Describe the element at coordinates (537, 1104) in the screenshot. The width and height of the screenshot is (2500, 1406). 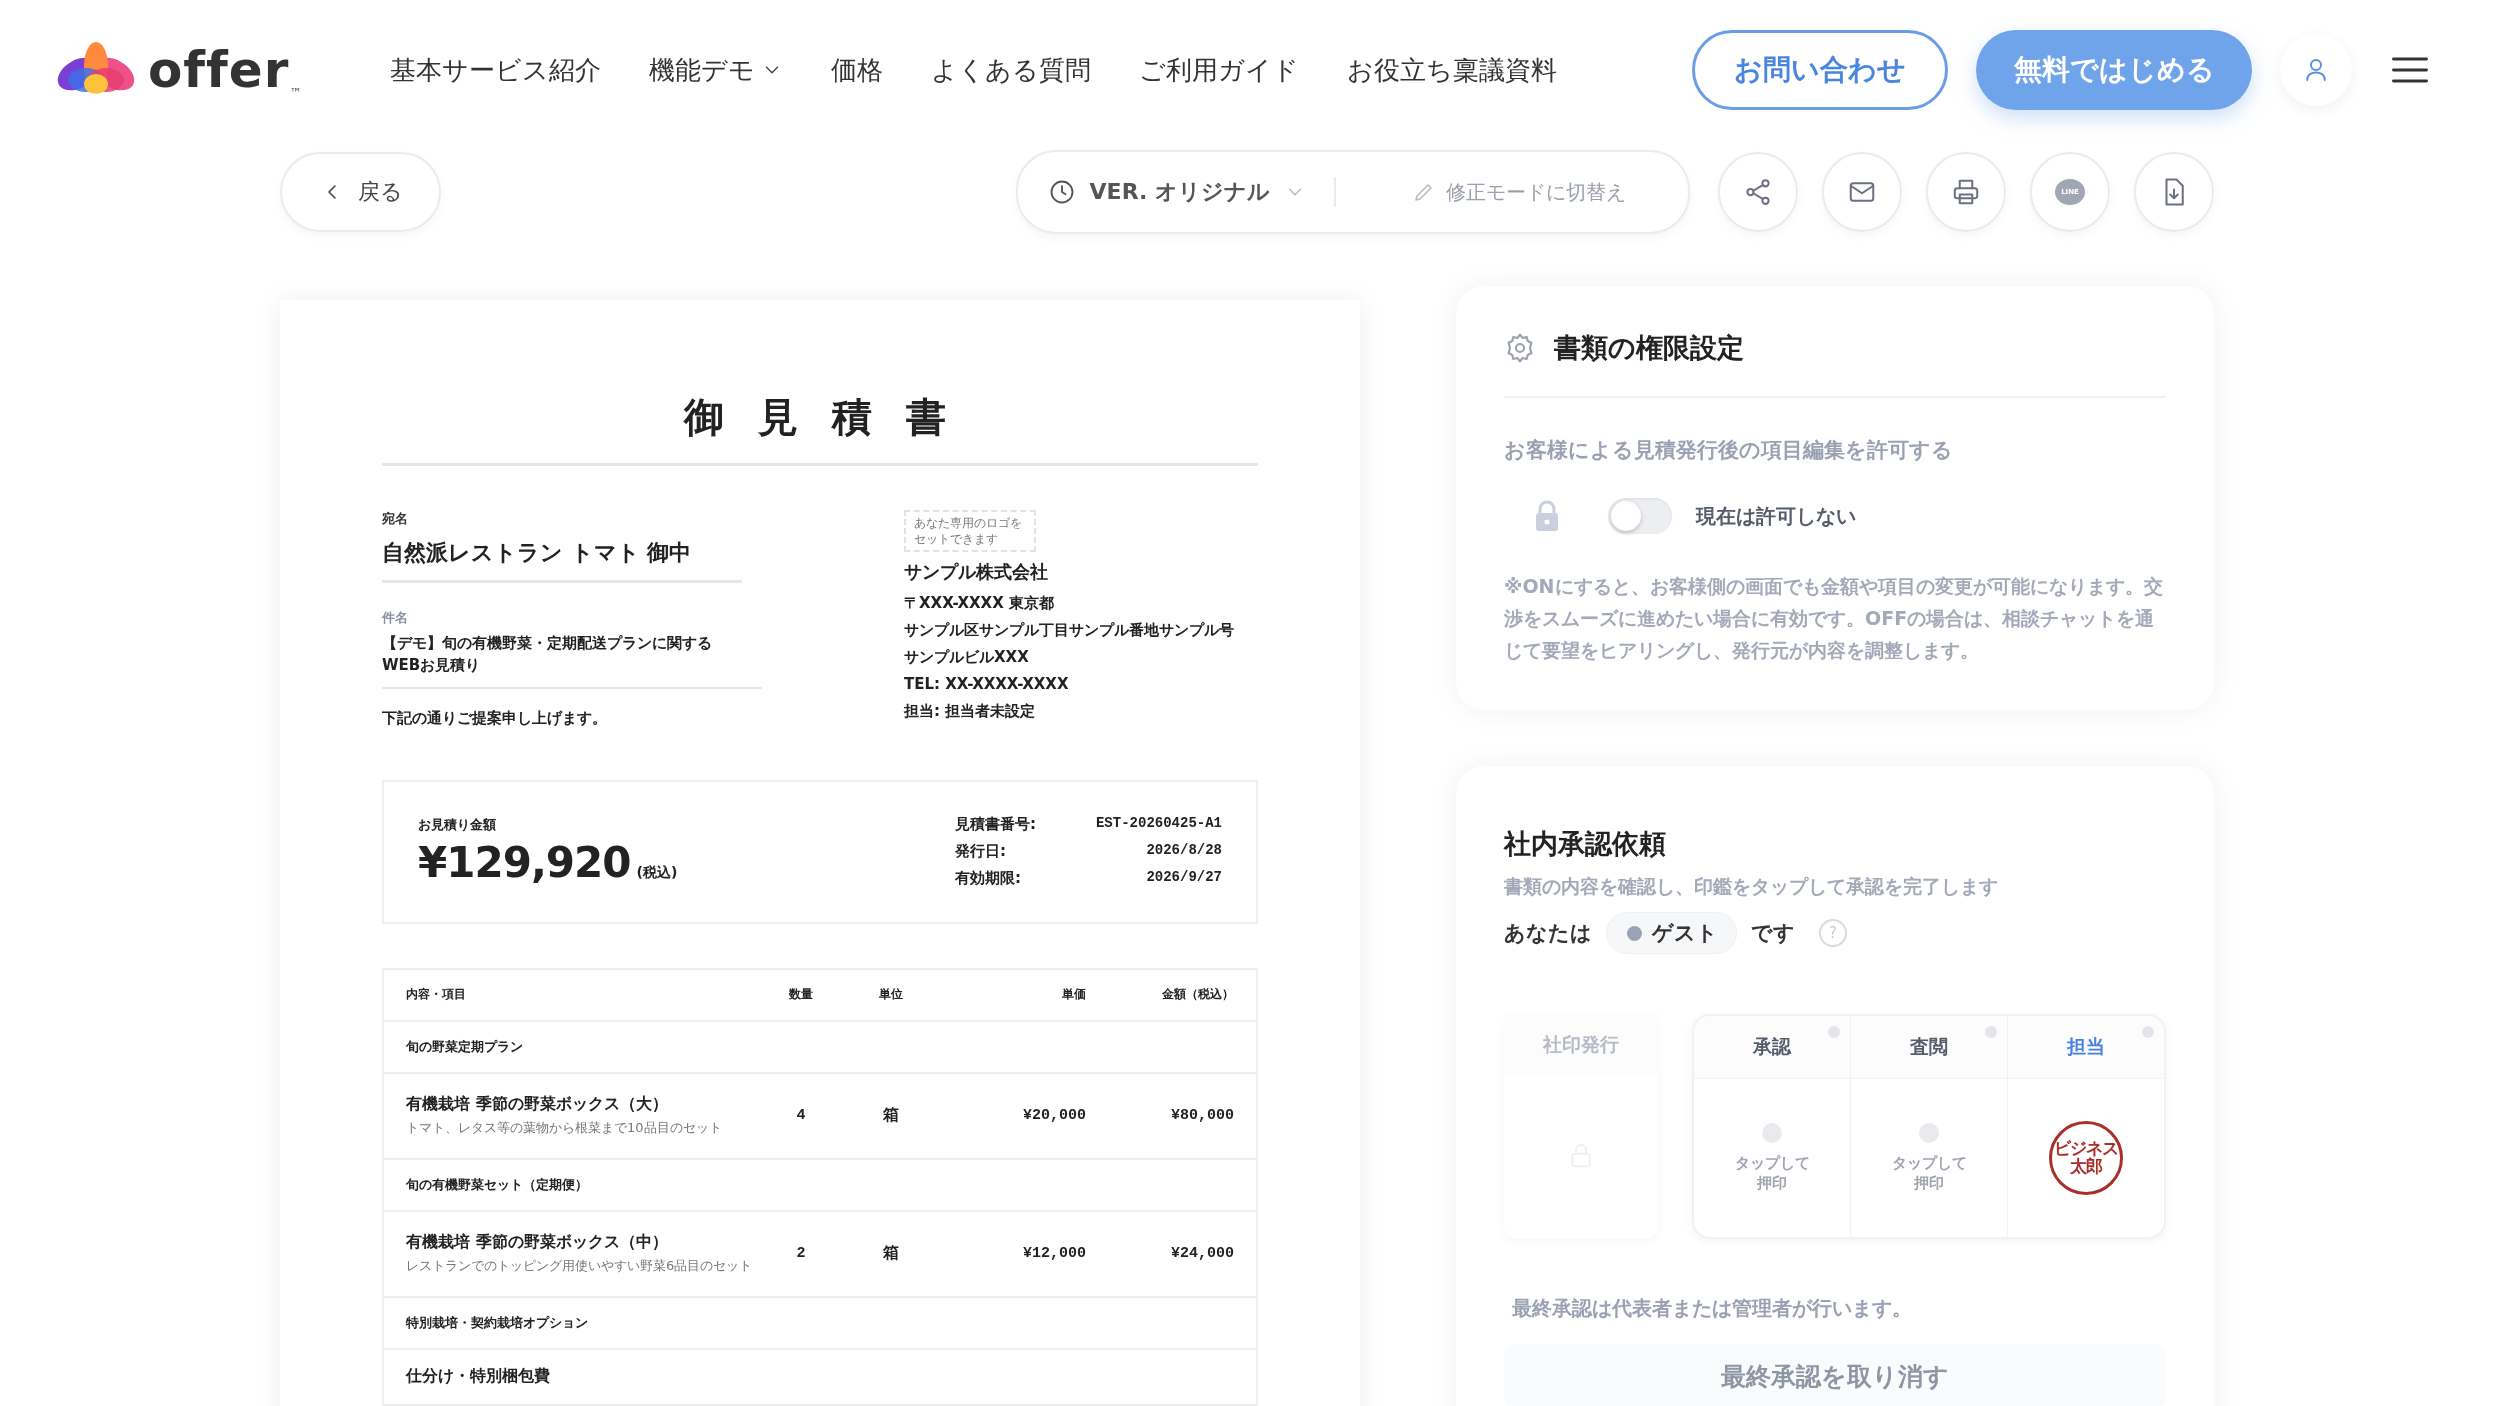
I see `item-name: 有機栽培 季節の野菜ボックス（大）` at that location.